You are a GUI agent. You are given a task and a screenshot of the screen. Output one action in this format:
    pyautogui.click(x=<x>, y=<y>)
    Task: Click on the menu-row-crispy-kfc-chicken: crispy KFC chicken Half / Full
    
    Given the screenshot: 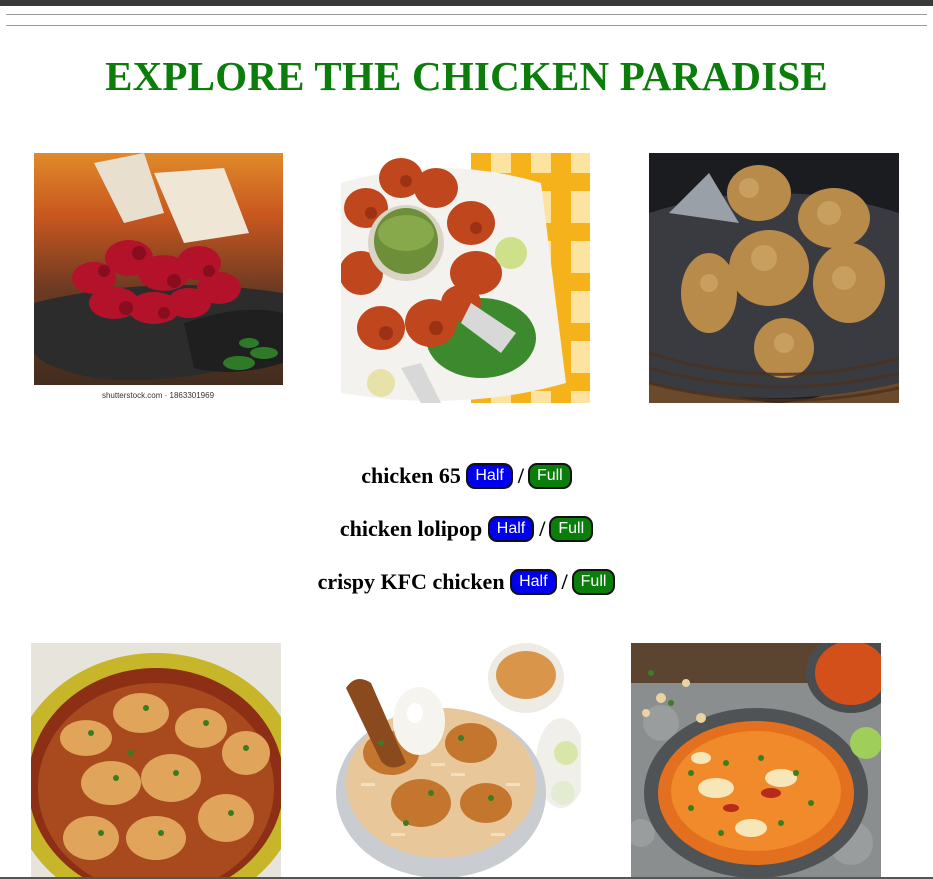 What is the action you would take?
    pyautogui.click(x=466, y=580)
    